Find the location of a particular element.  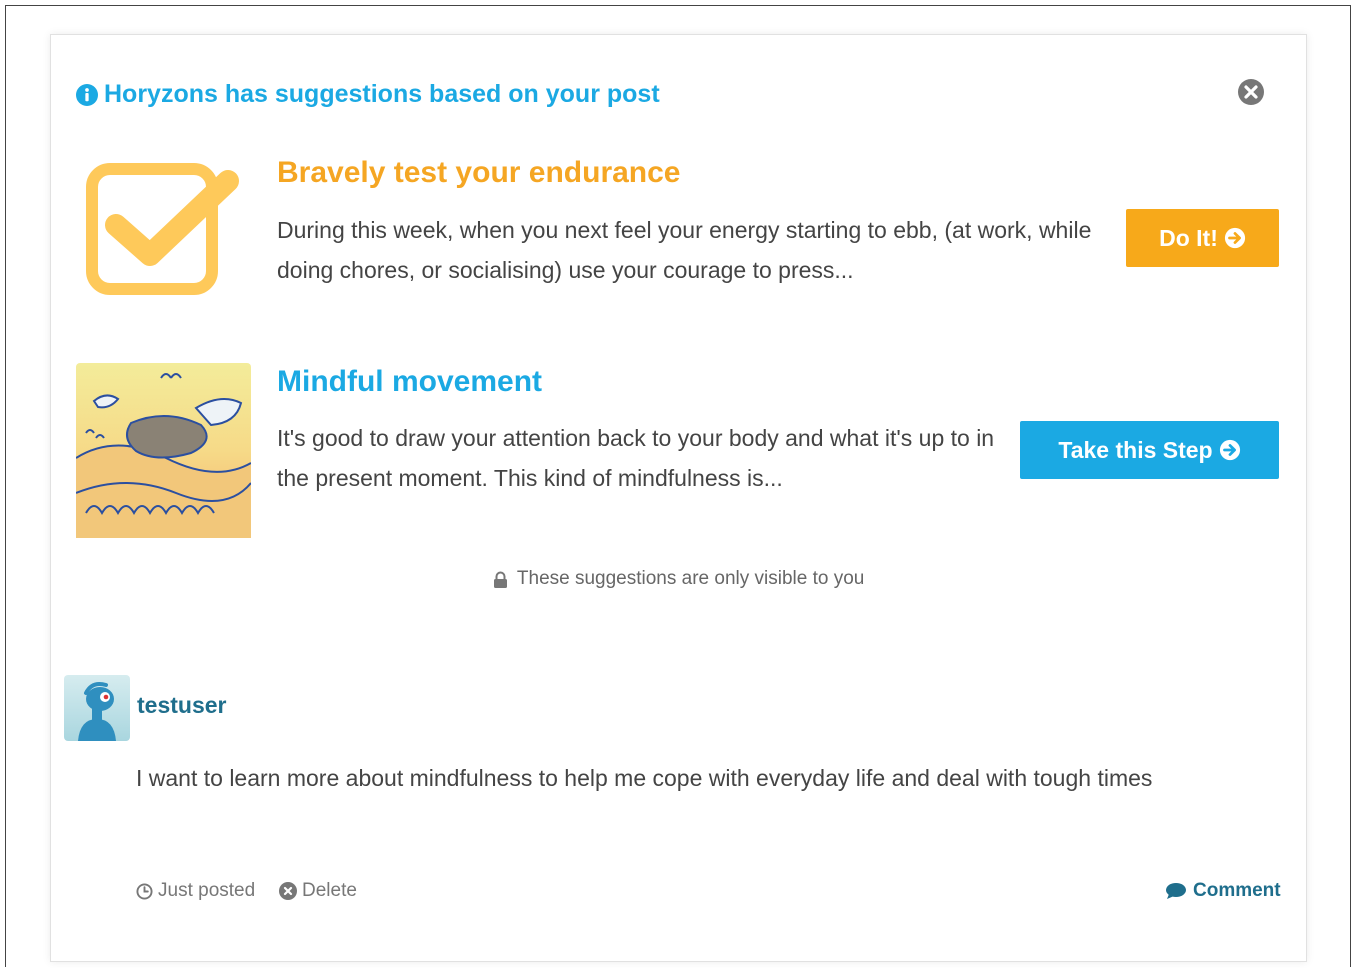

clock-icon is located at coordinates (144, 891).